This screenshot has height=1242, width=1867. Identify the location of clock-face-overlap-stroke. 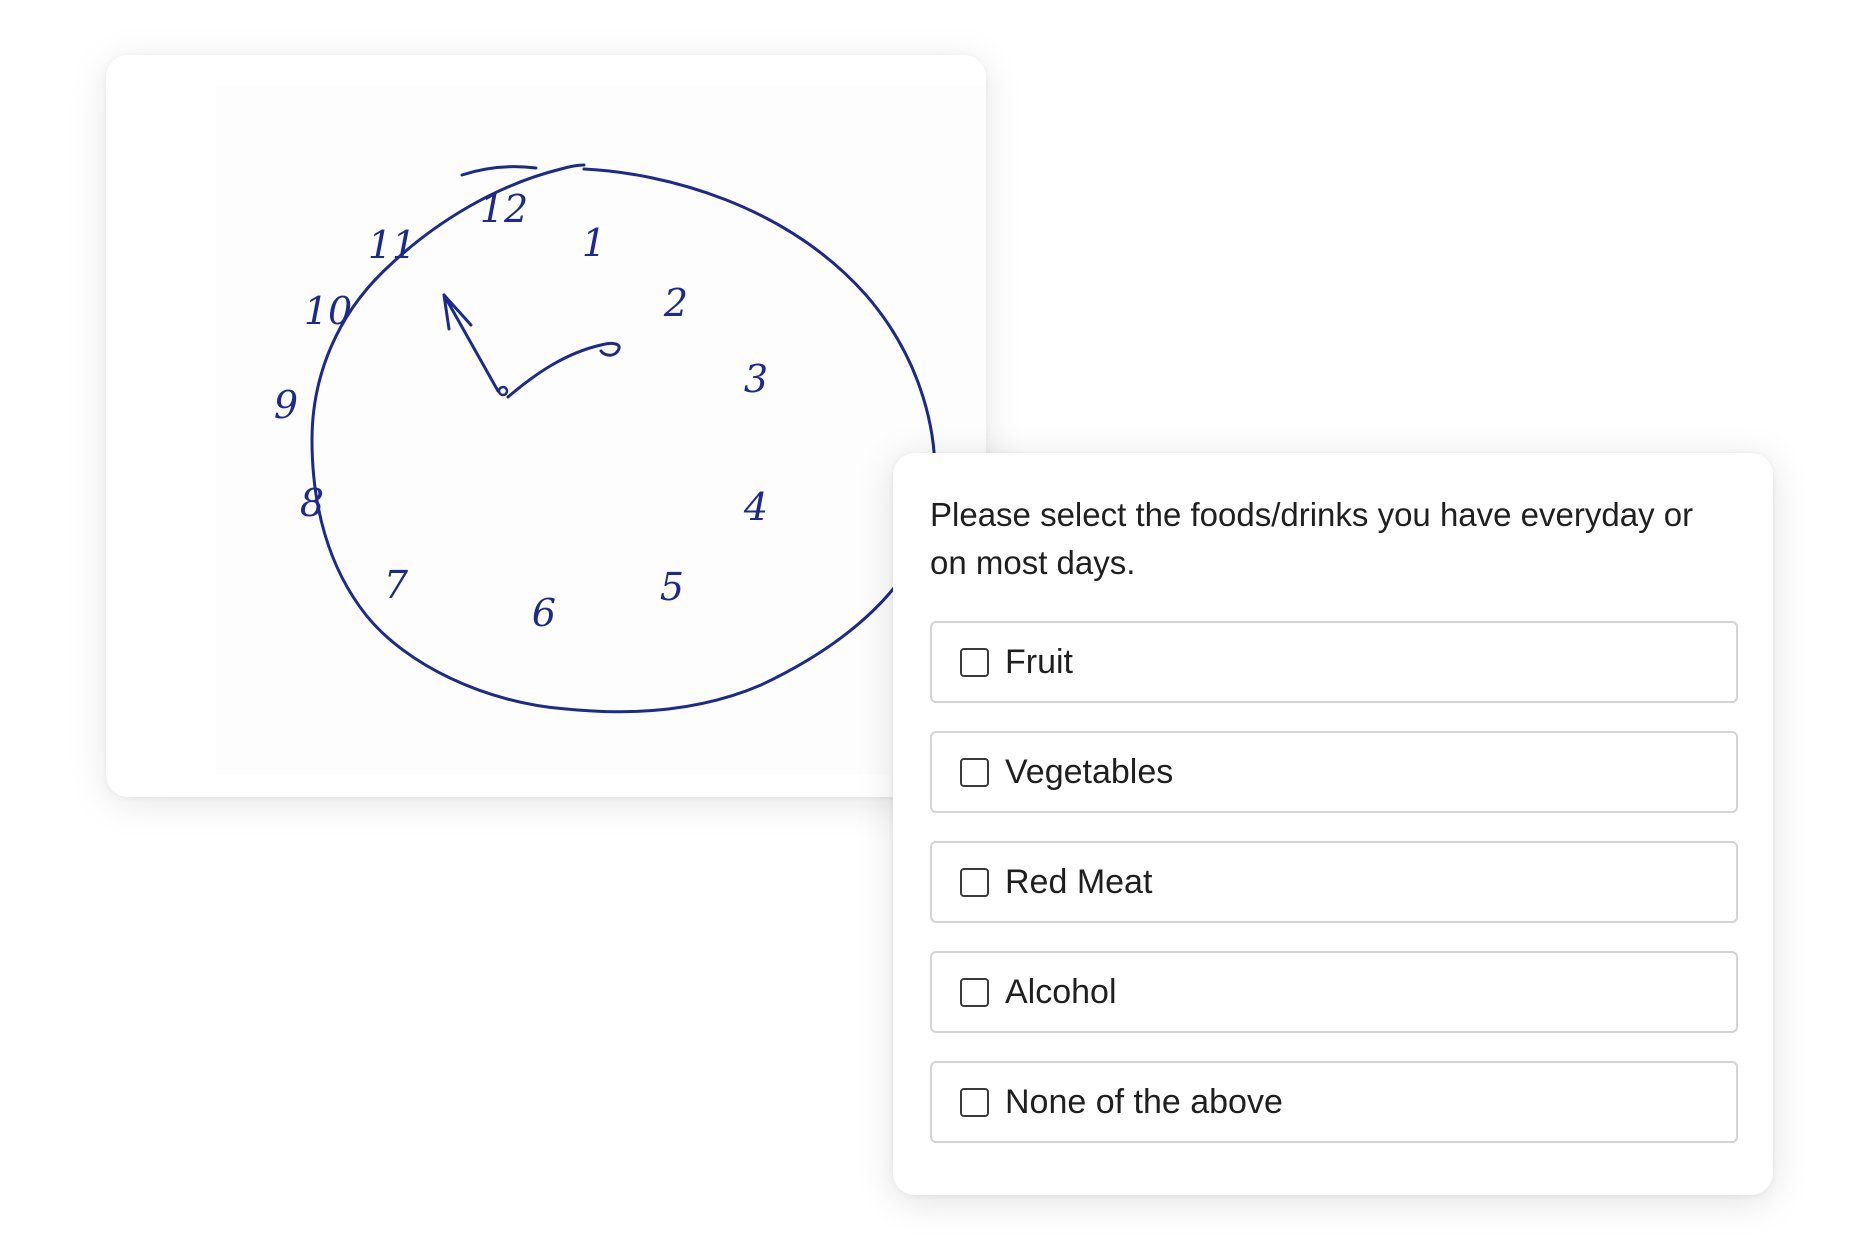
(499, 171).